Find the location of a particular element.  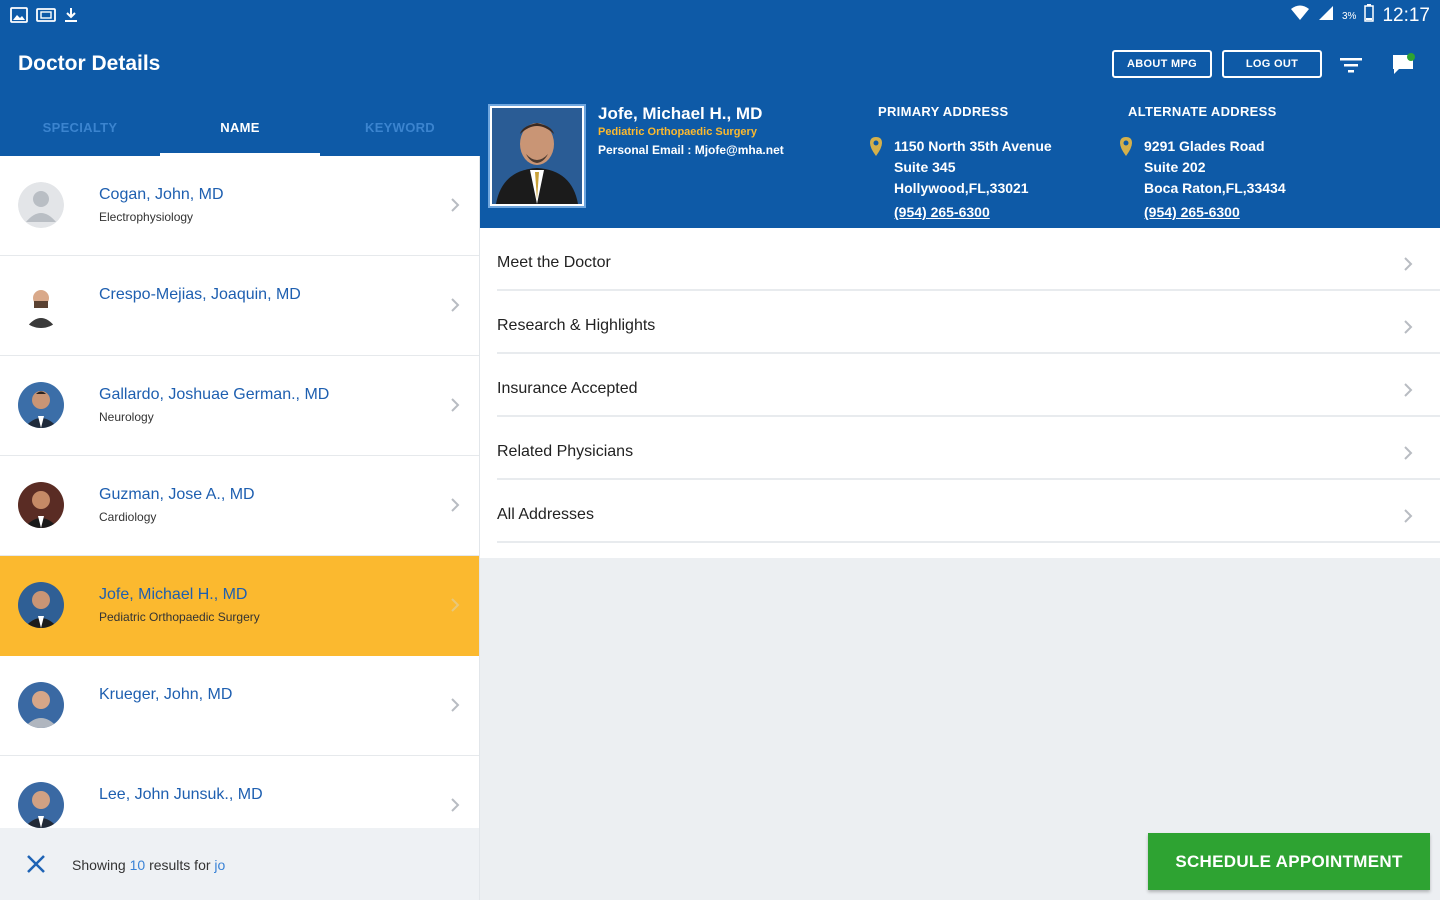

menu-item-meet-doctor: Meet the Doctor is located at coordinates (968, 259).